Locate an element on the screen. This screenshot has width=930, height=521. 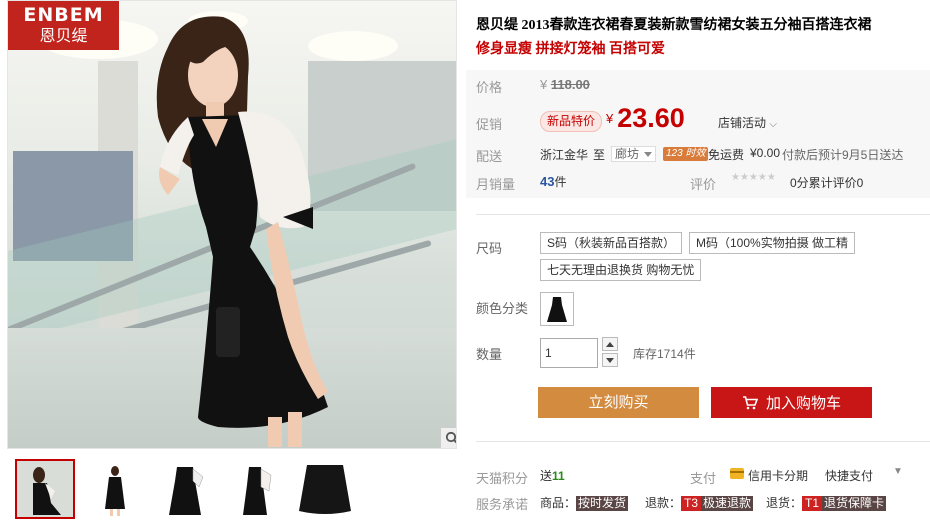
service-return-tag: 退货保障卡 is located at coordinates (854, 503).